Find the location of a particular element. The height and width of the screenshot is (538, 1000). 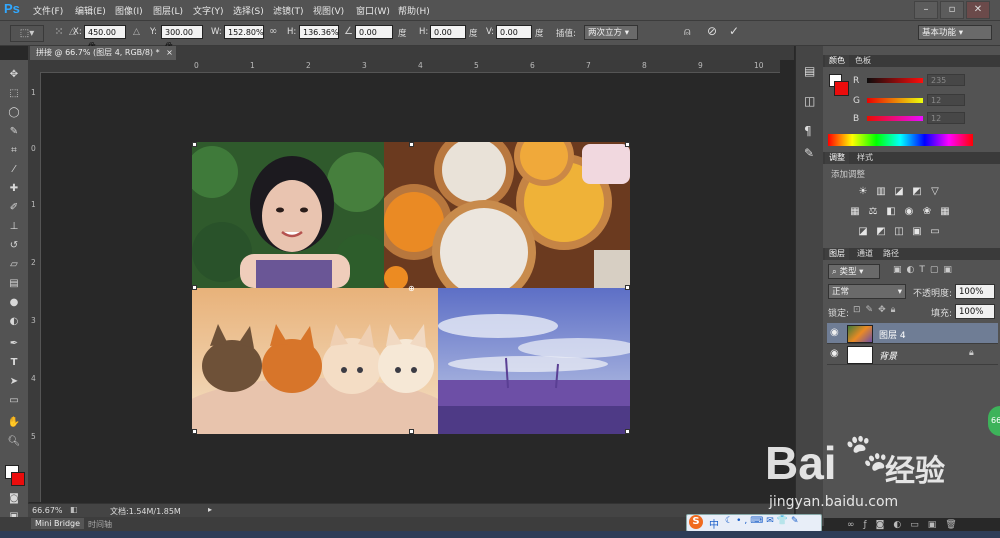

red-slider is located at coordinates (895, 80).